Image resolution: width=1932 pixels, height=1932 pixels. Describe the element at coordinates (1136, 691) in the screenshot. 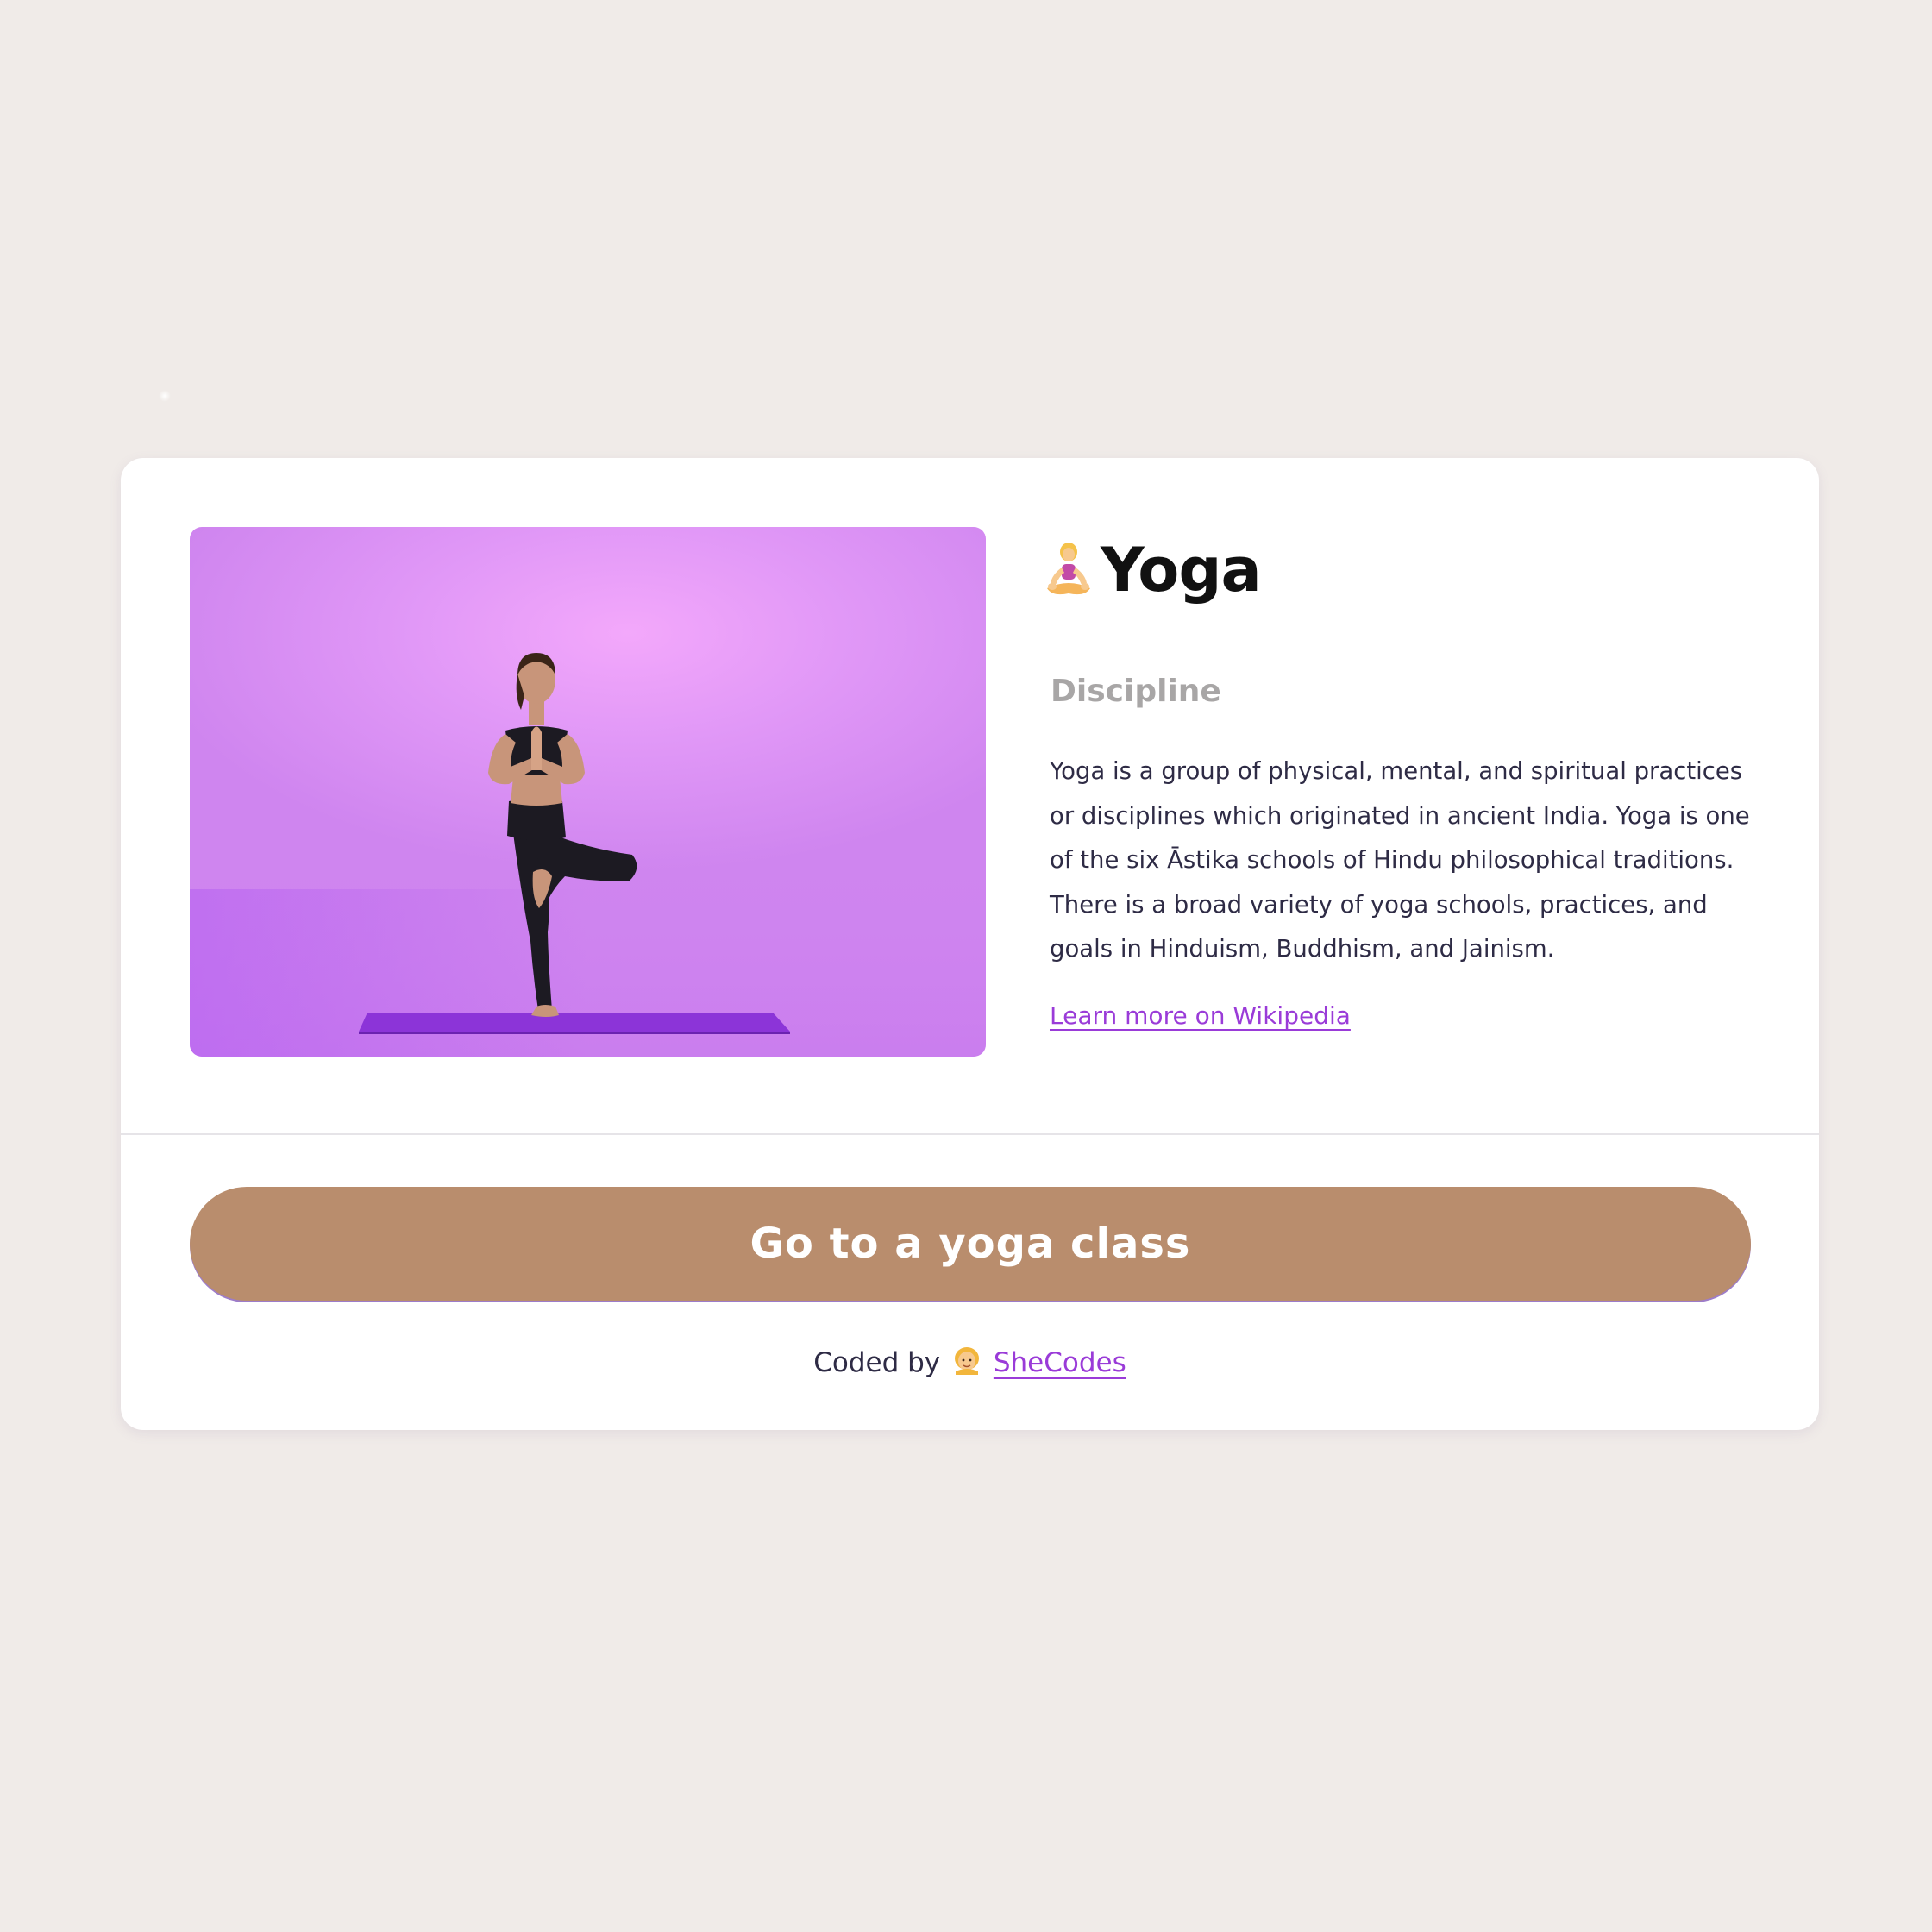

I see `subtitle: Discipline` at that location.